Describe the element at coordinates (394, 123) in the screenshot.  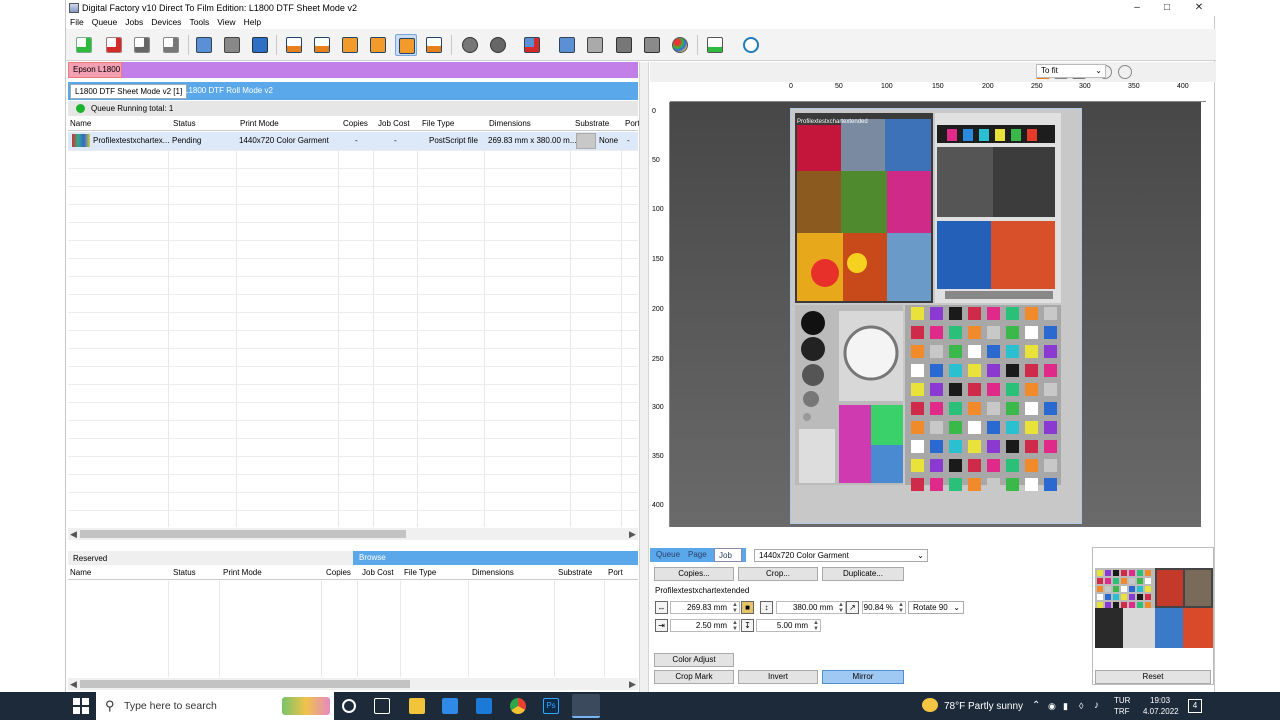
I see `col-job-cost: Job Cost` at that location.